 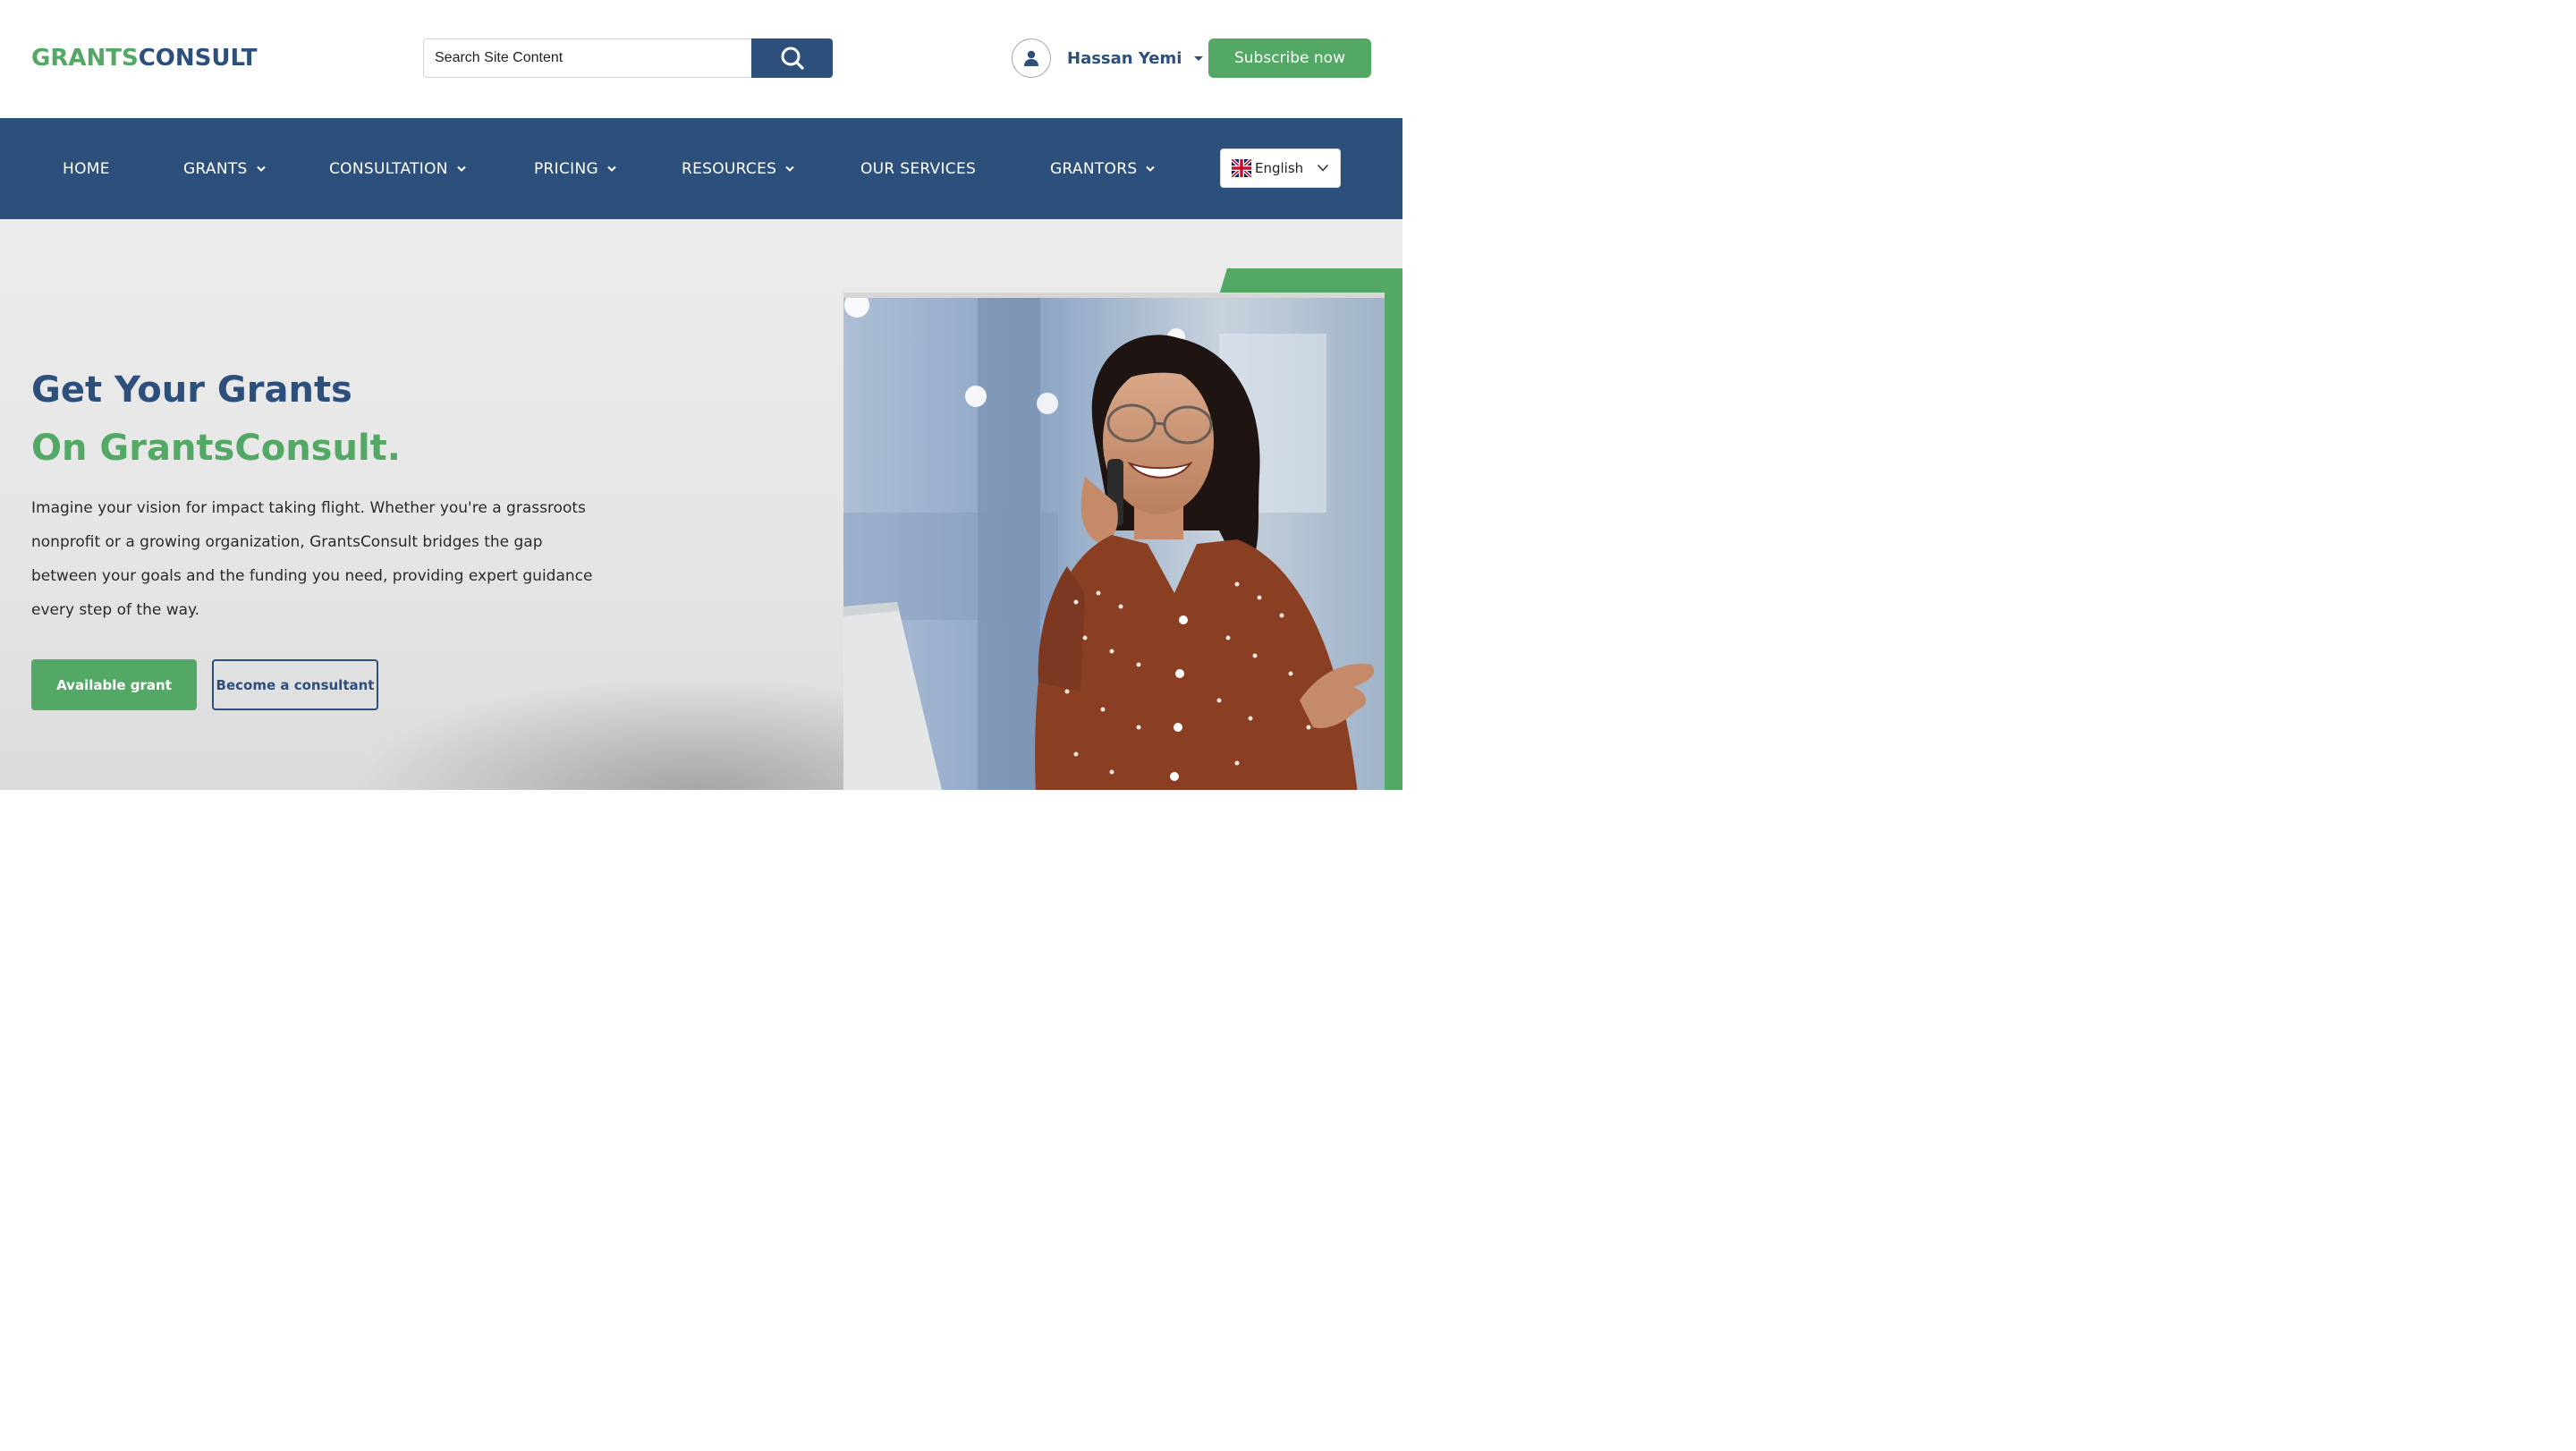 I want to click on language-label: English, so click(x=1279, y=168).